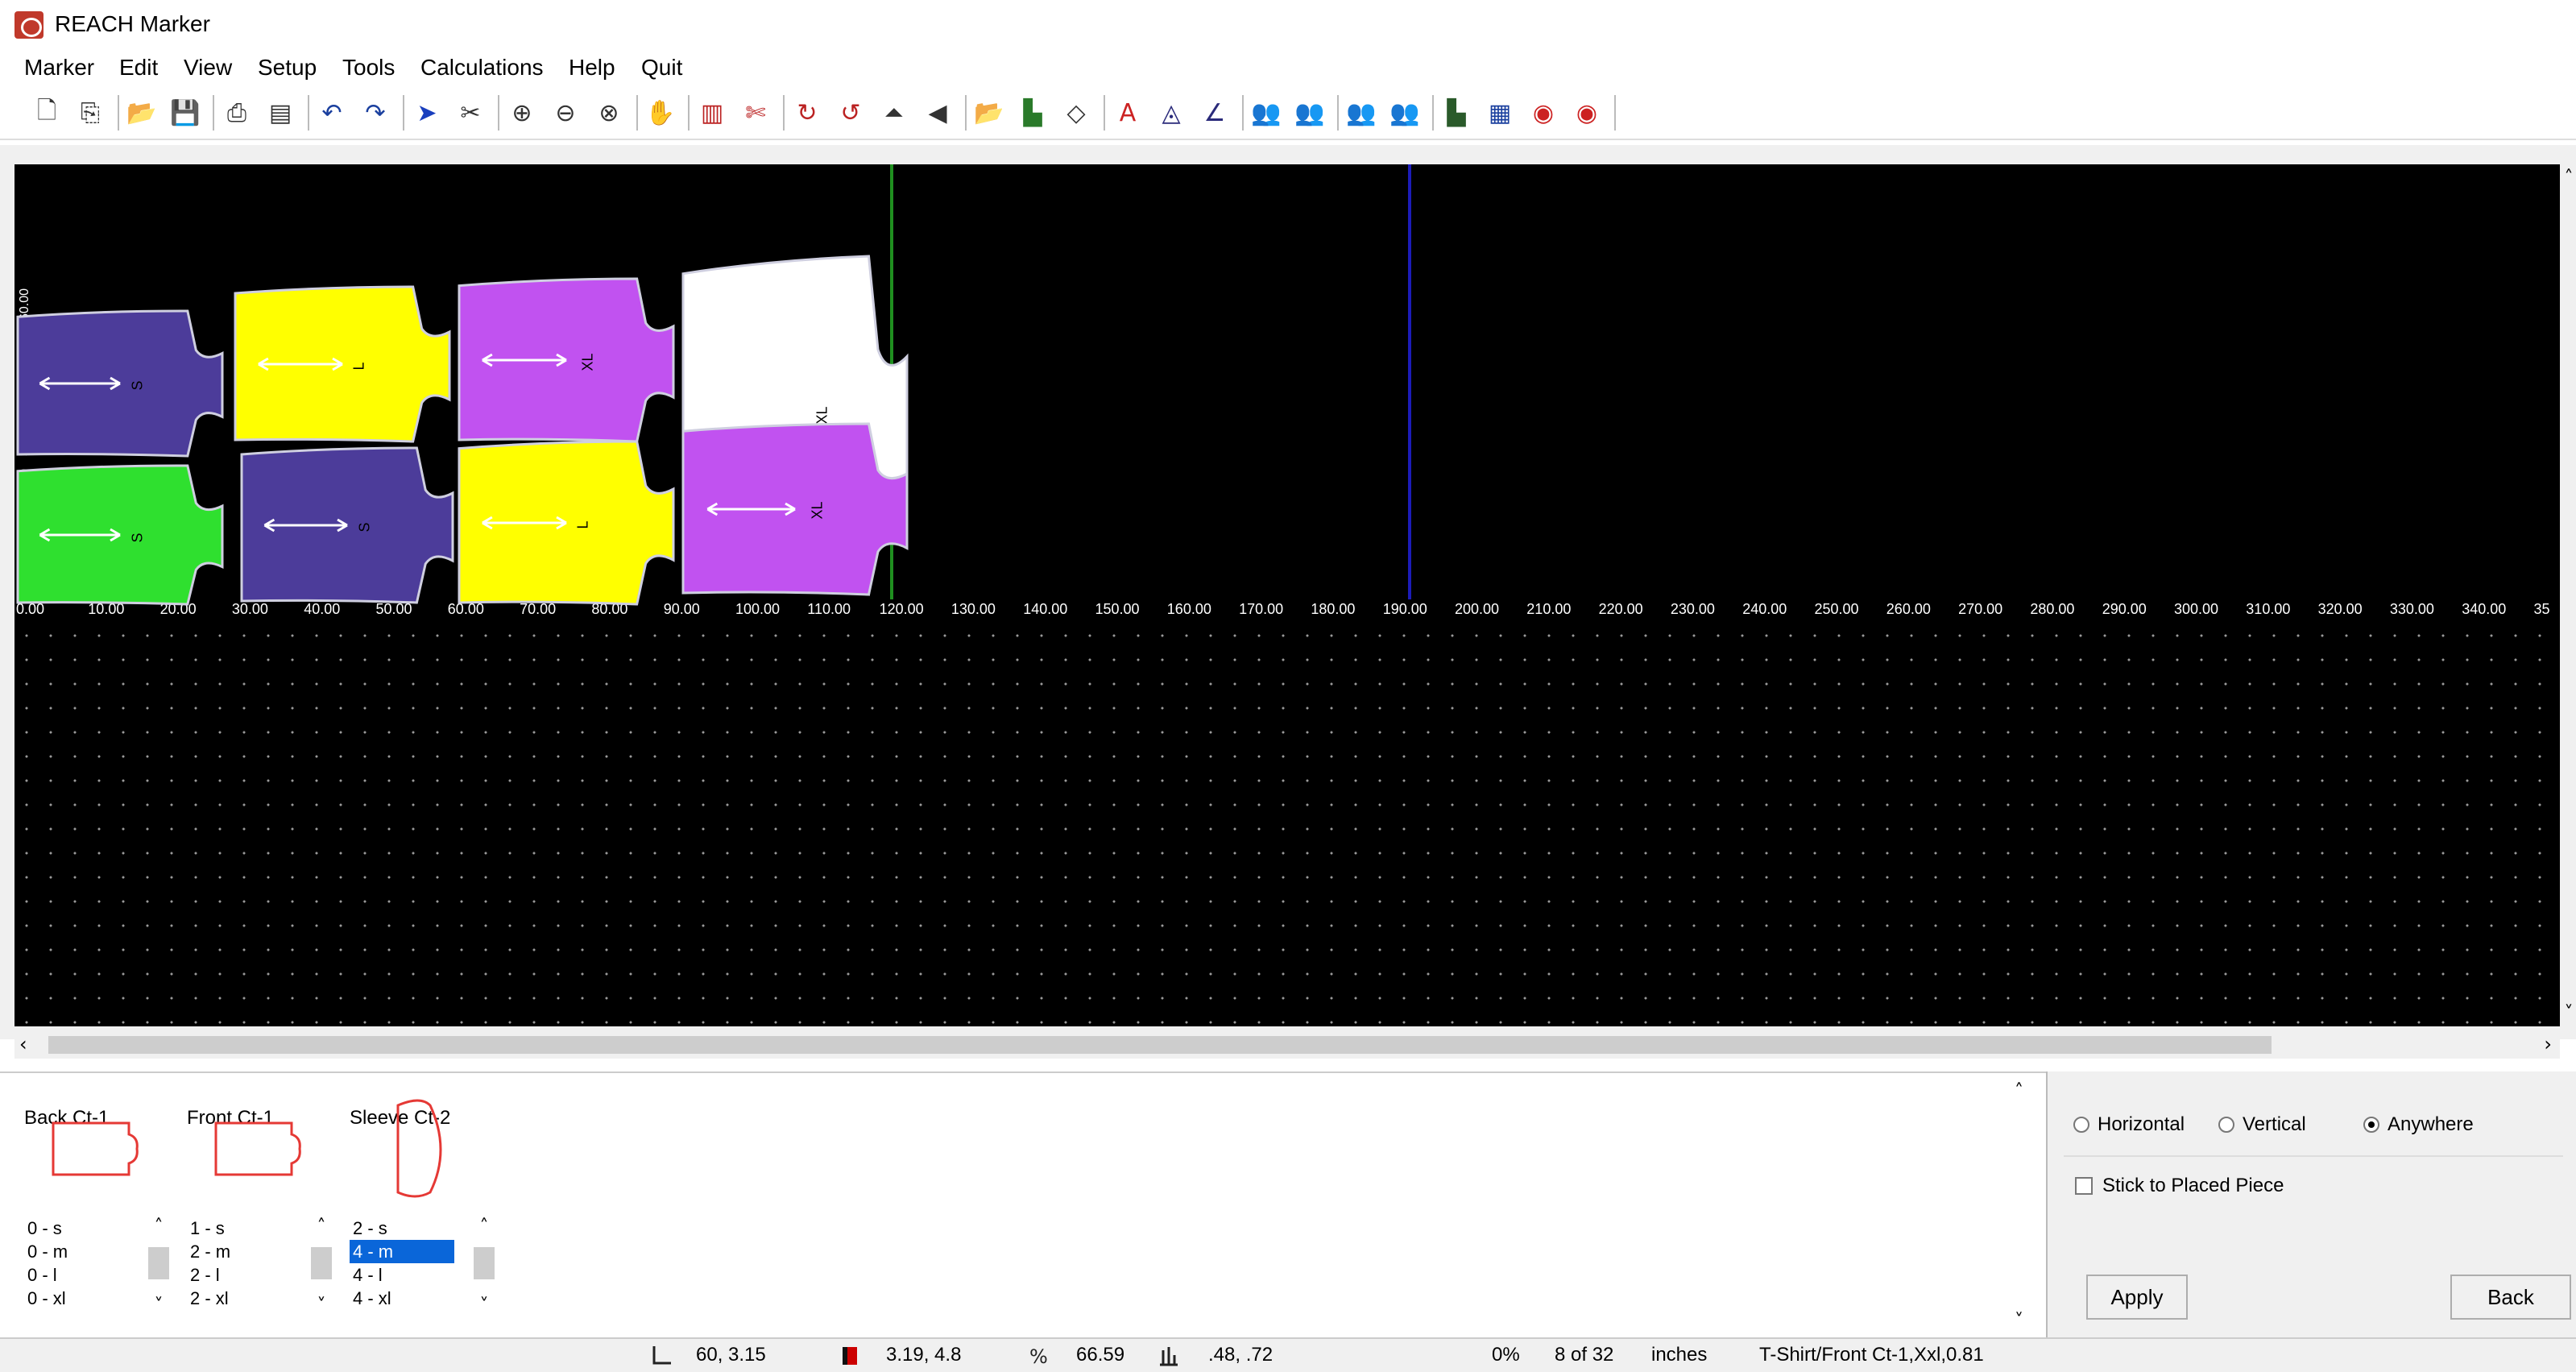  I want to click on zoom-in-icon: ⊕, so click(522, 113).